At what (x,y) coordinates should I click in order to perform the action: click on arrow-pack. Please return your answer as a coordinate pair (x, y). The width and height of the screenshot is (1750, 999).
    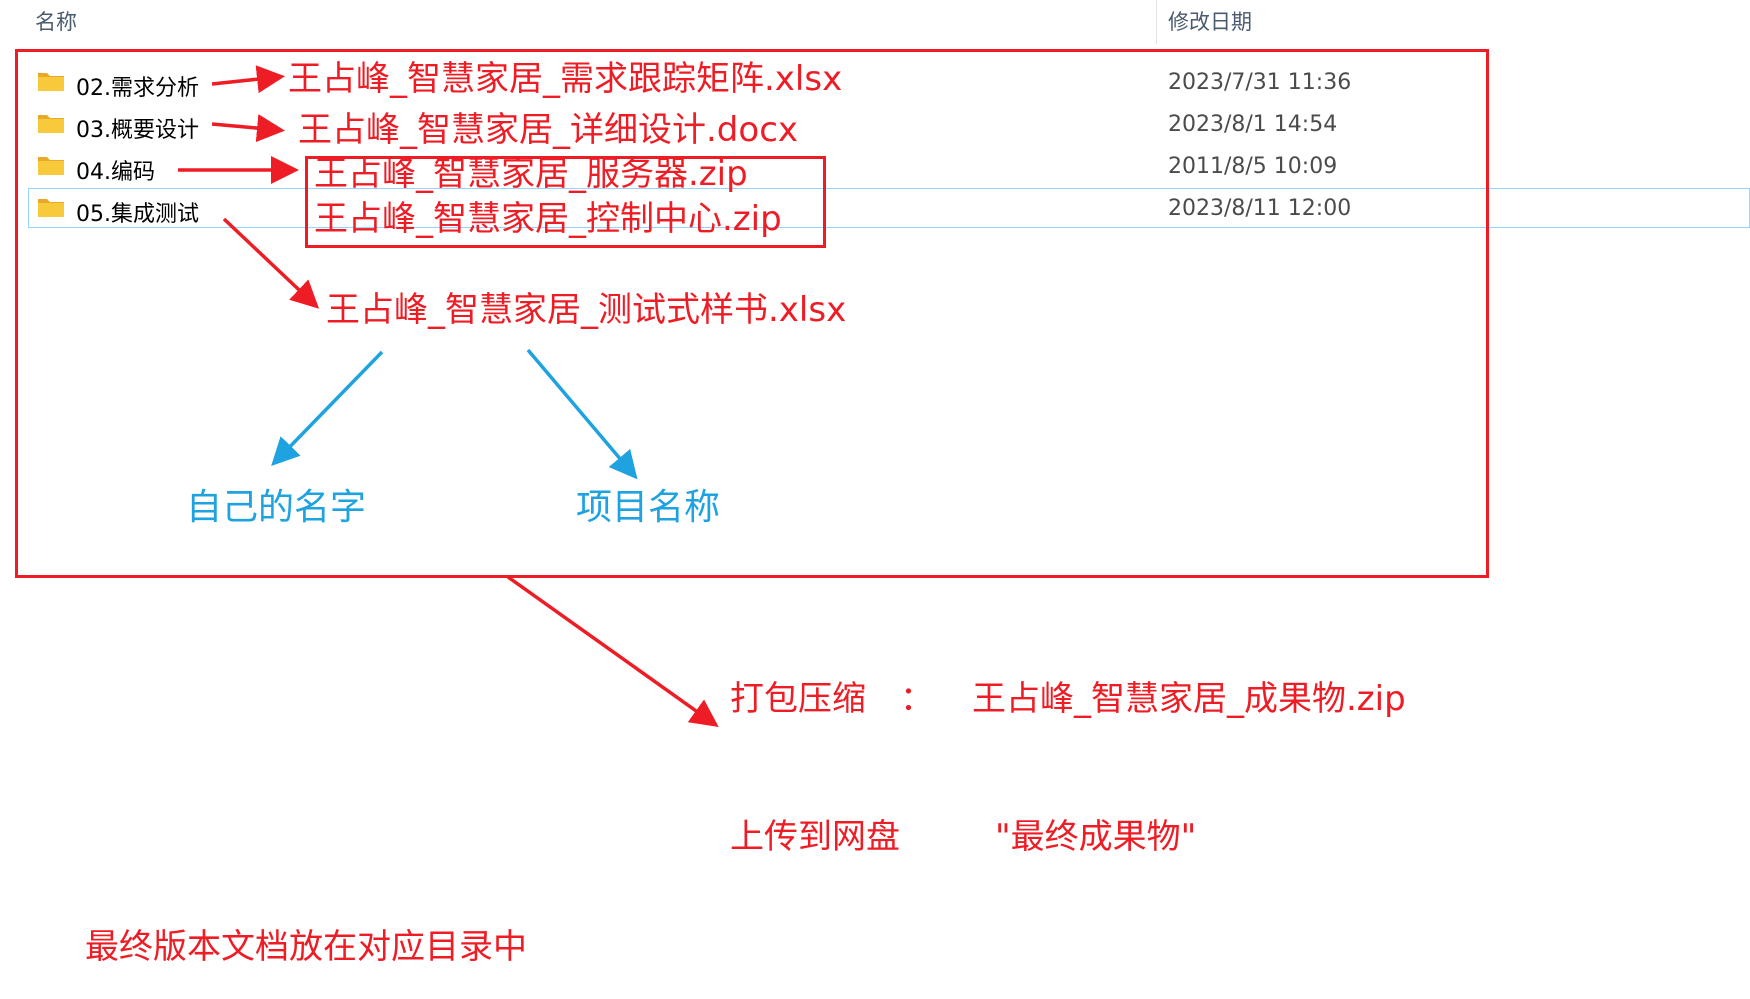
    Looking at the image, I should click on (612, 651).